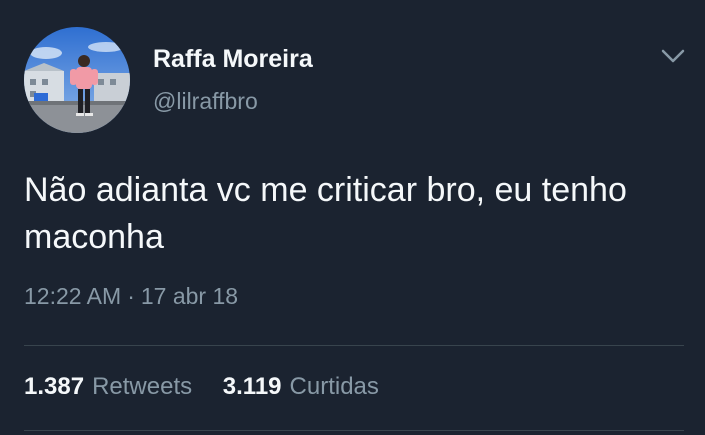  What do you see at coordinates (201, 387) in the screenshot?
I see `tweet-stats: 1.387 Retweets 3.119 Curtidas` at bounding box center [201, 387].